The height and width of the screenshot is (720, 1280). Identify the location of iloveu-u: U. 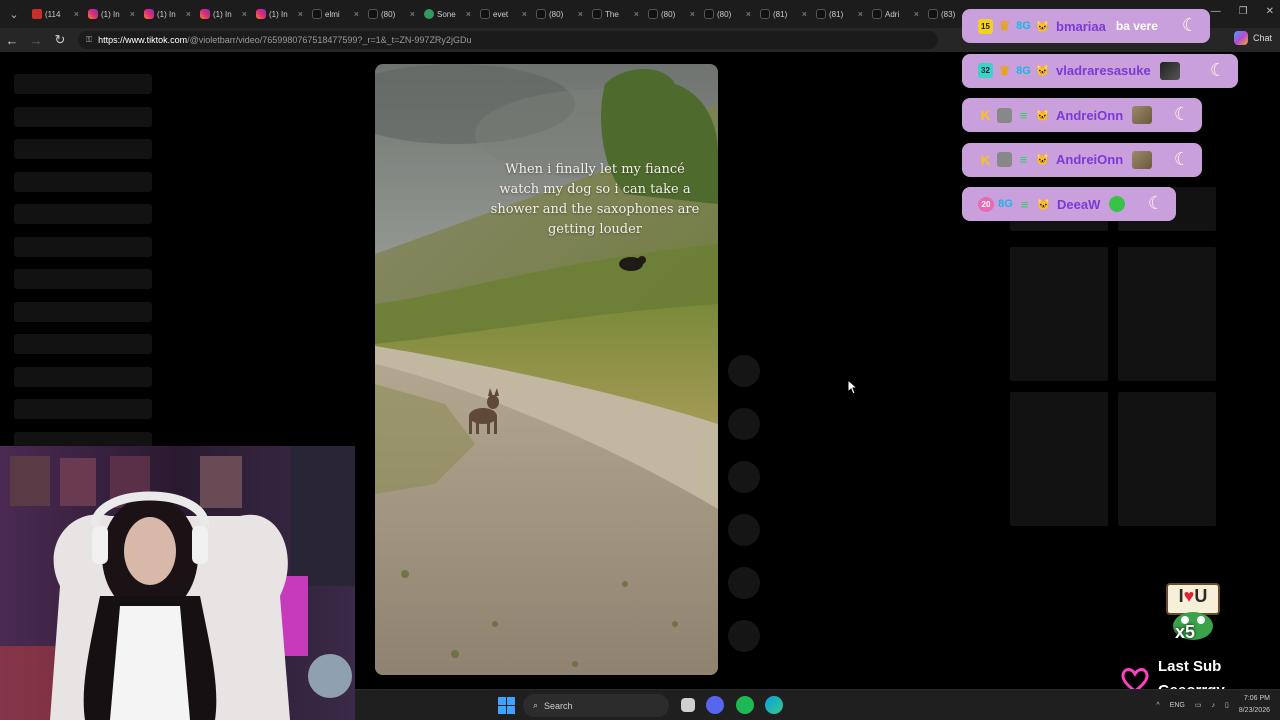
(1201, 596).